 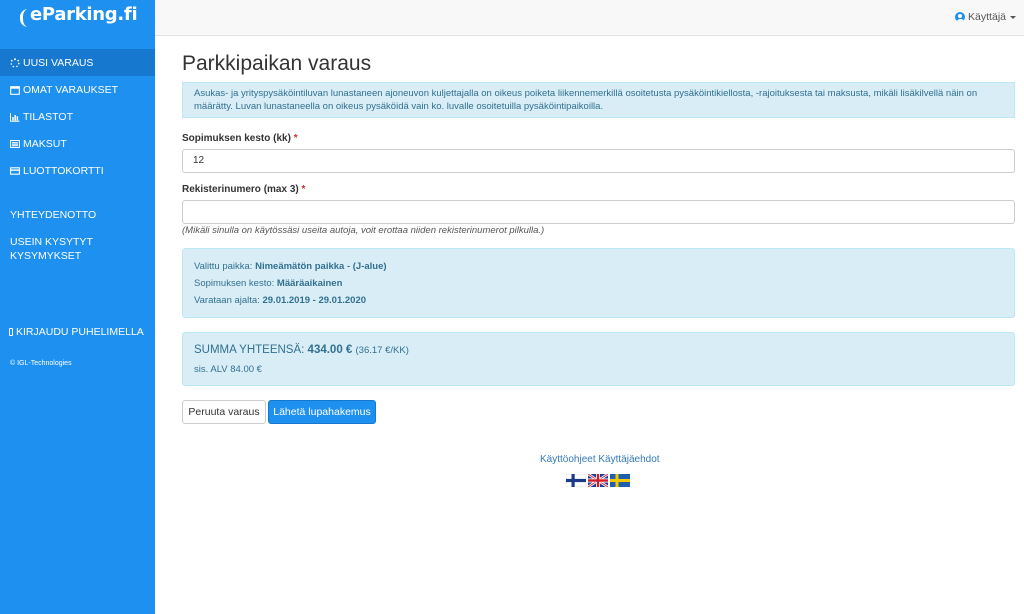 I want to click on total-amount: 434.00 €, so click(x=330, y=350).